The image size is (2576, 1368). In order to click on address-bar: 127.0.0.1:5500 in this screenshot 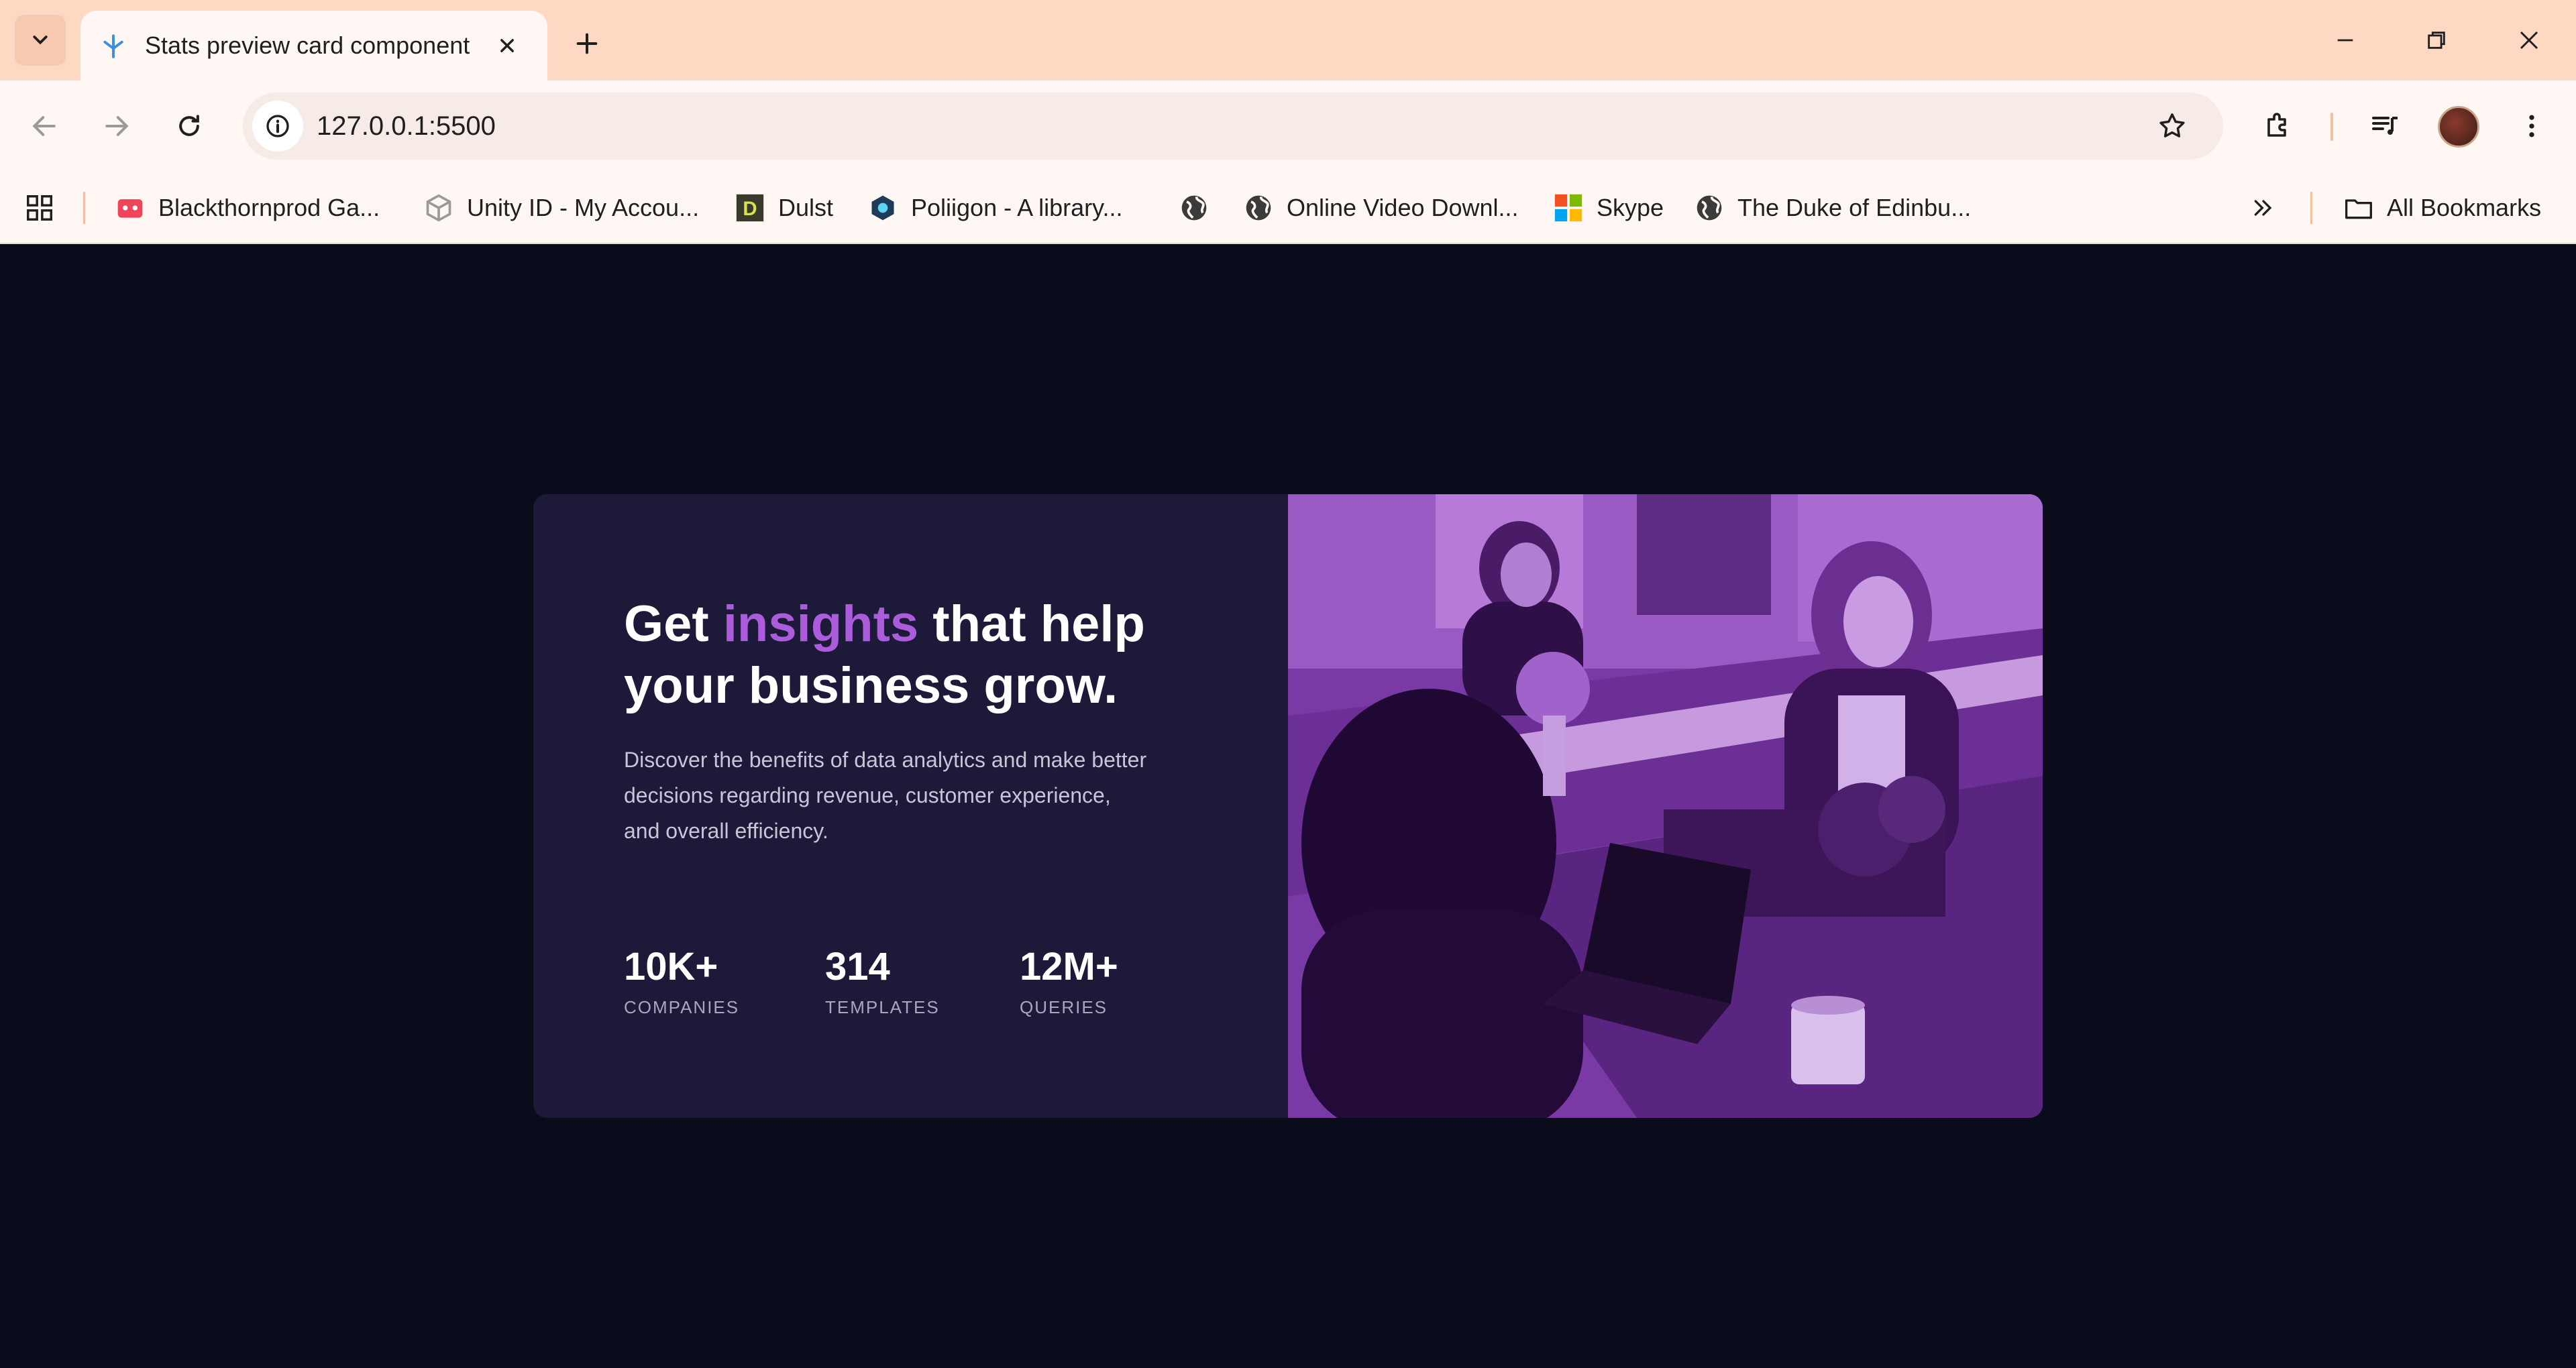, I will do `click(1233, 126)`.